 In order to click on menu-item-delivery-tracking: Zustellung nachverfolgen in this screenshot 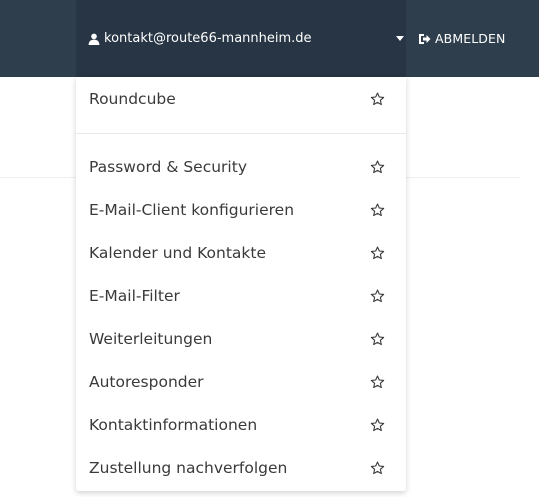, I will do `click(241, 468)`.